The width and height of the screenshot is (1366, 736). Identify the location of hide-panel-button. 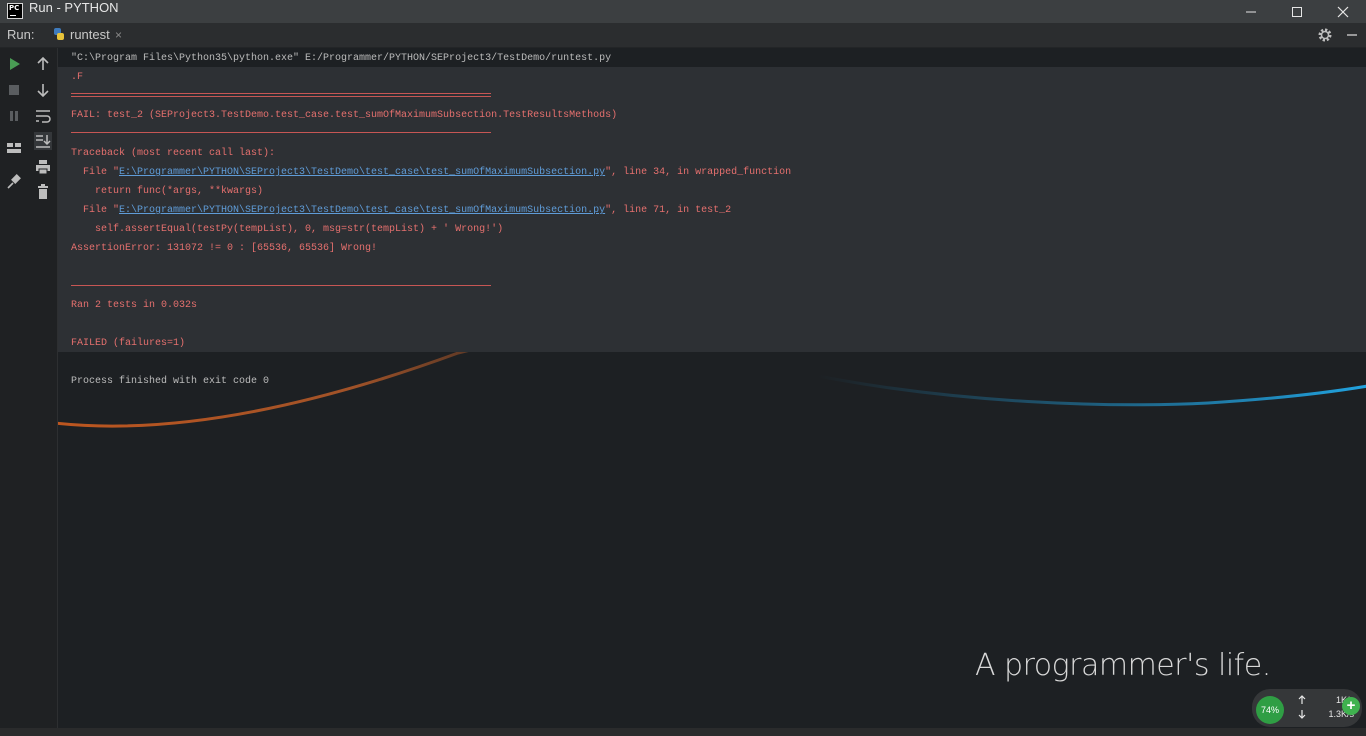
(1352, 35).